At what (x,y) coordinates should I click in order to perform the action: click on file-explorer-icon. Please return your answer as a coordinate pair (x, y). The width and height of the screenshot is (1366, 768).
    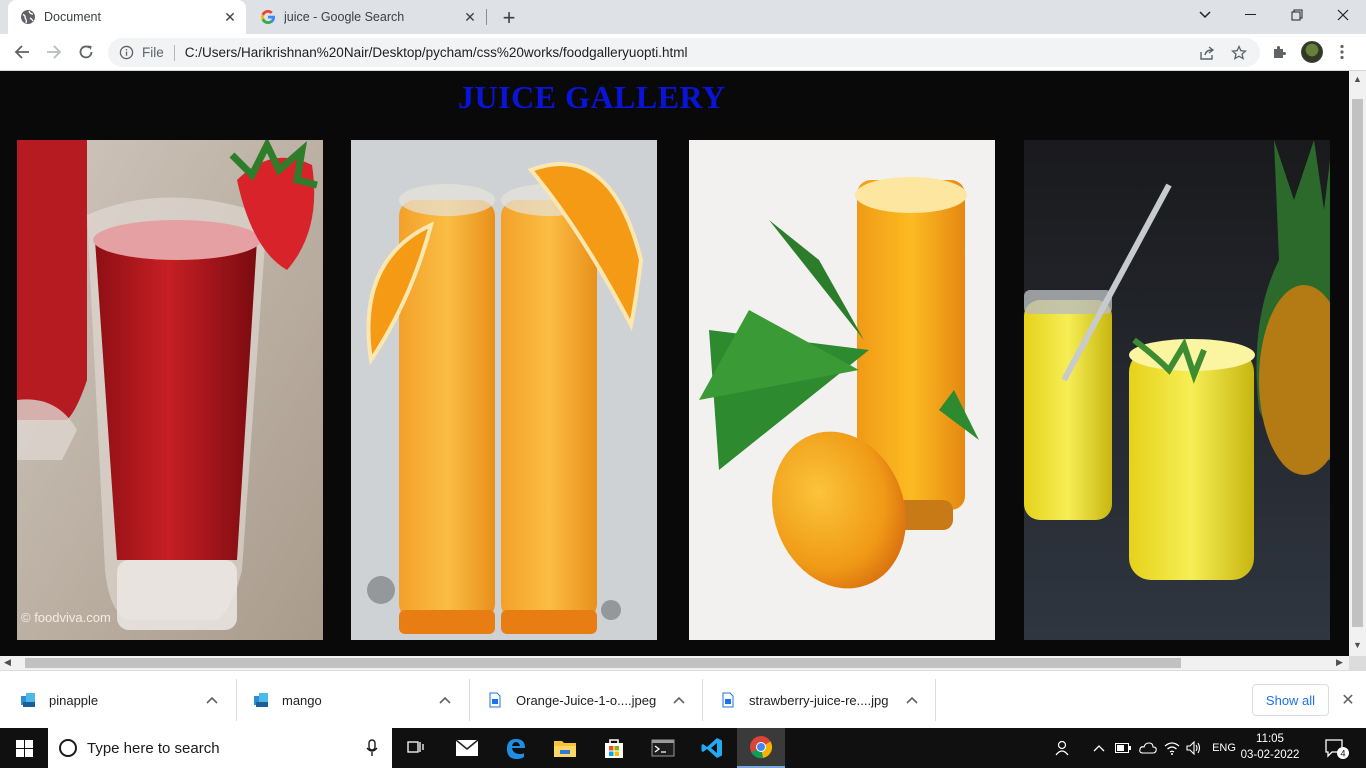
    Looking at the image, I should click on (565, 748).